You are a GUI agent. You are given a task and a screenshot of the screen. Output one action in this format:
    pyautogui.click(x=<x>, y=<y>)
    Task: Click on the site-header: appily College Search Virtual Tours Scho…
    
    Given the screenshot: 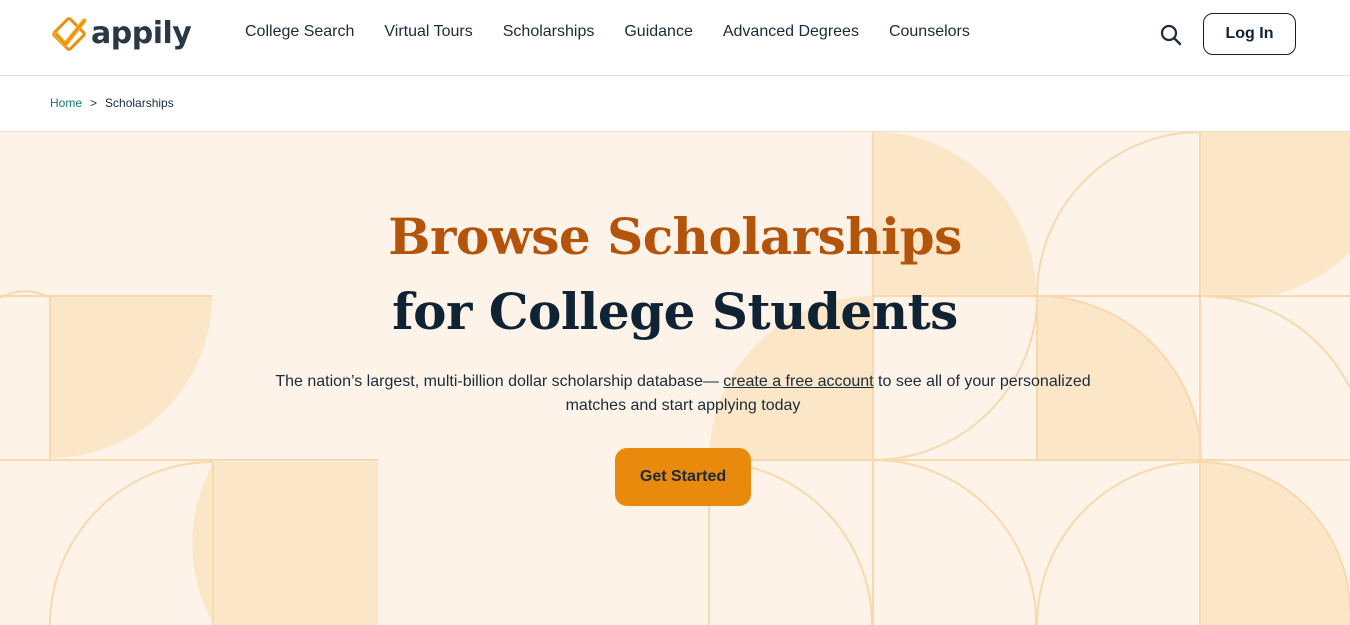 What is the action you would take?
    pyautogui.click(x=675, y=38)
    